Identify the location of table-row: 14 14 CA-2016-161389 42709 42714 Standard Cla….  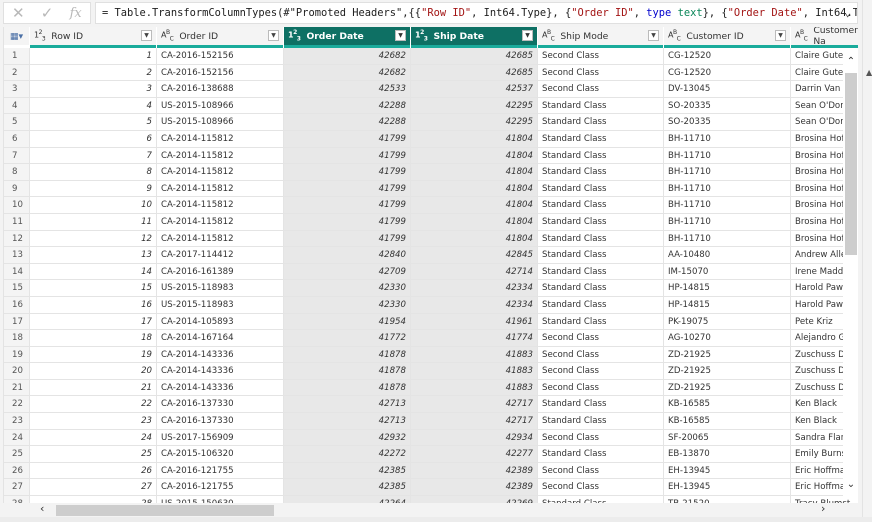
(431, 272).